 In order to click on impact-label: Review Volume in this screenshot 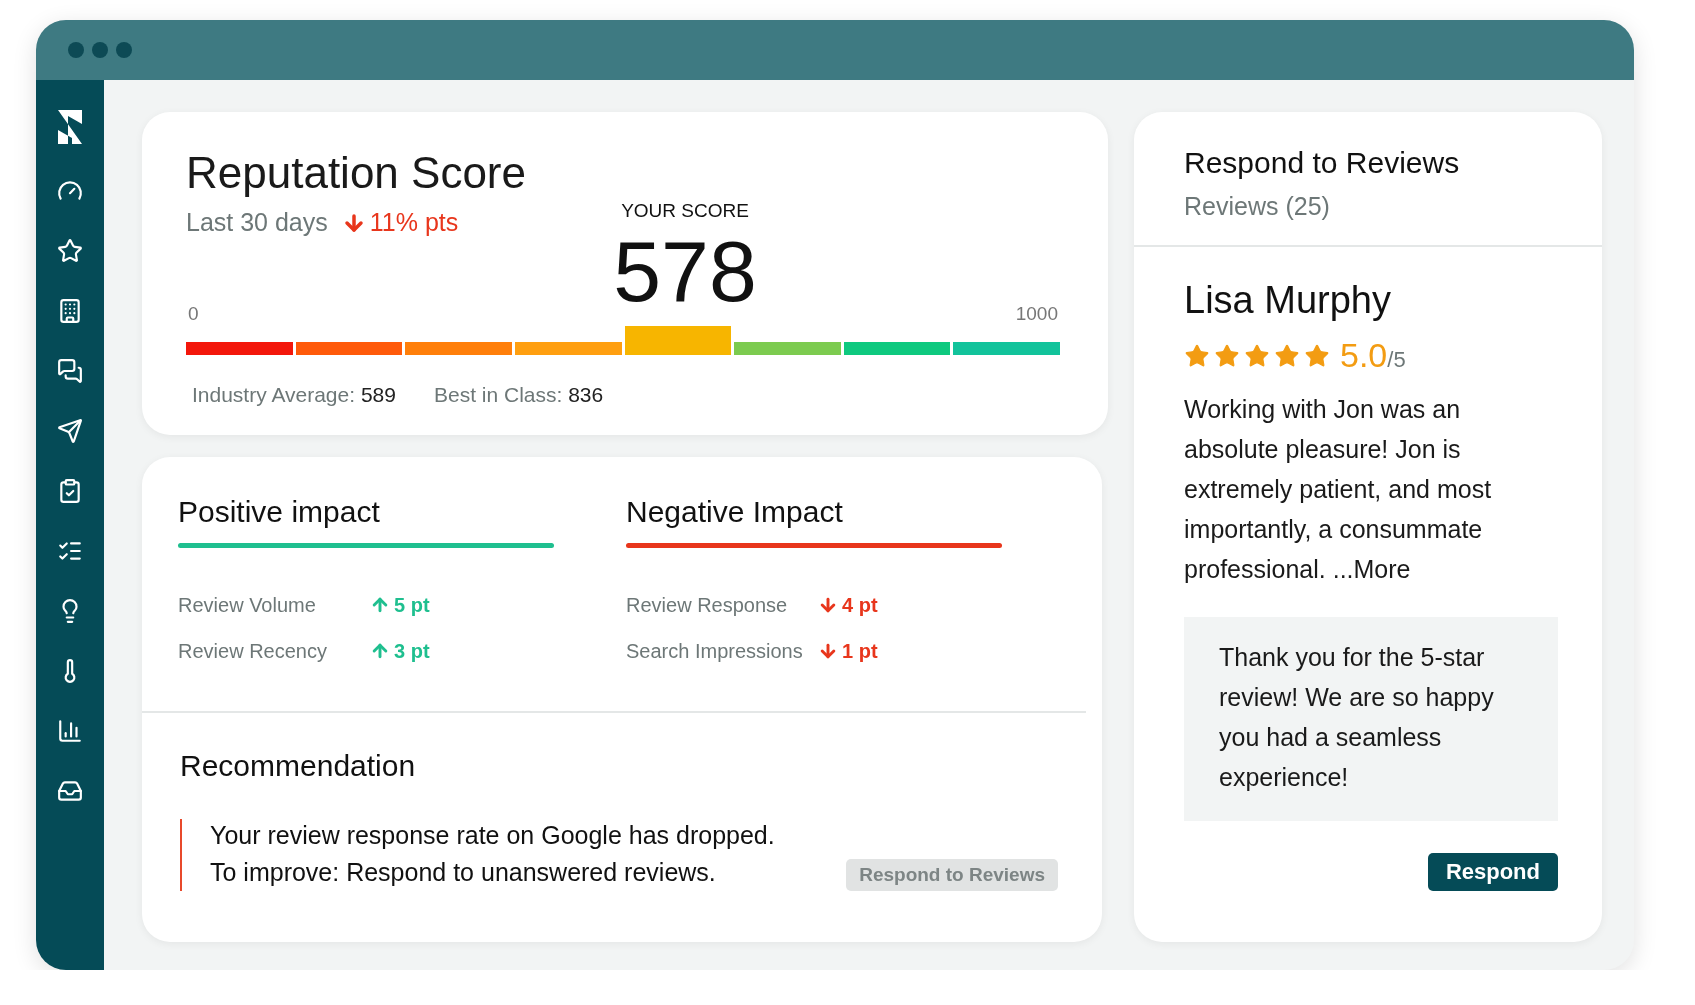, I will do `click(247, 605)`.